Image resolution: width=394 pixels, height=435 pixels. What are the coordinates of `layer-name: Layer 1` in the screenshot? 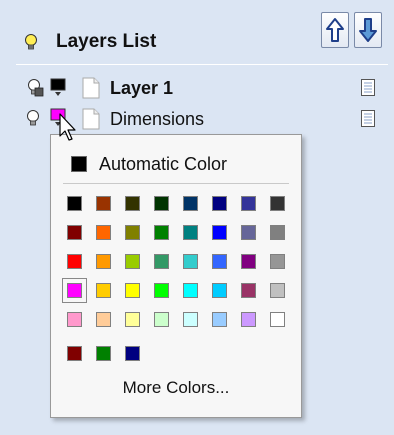 It's located at (141, 88).